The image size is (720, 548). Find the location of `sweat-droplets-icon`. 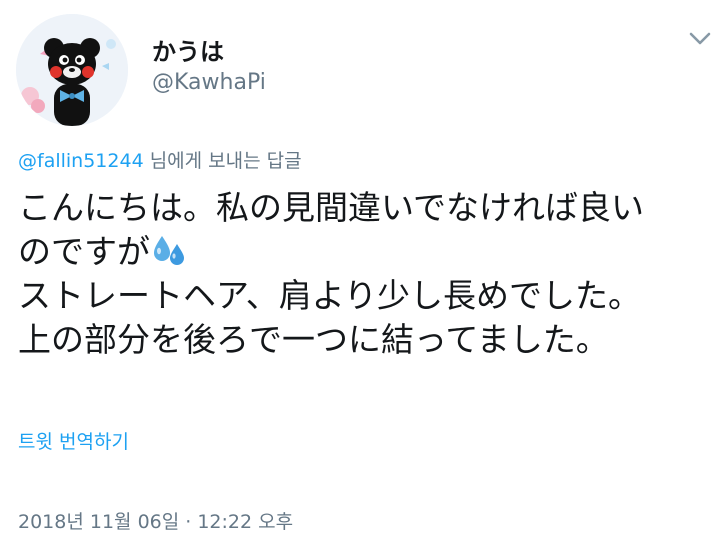

sweat-droplets-icon is located at coordinates (170, 250).